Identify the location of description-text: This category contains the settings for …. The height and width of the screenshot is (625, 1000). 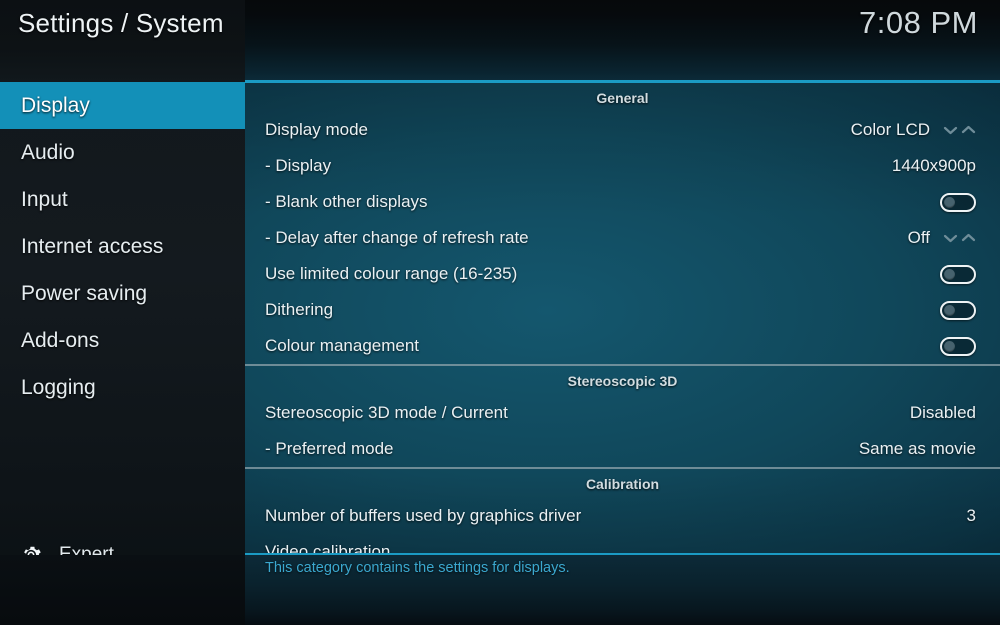
(417, 568).